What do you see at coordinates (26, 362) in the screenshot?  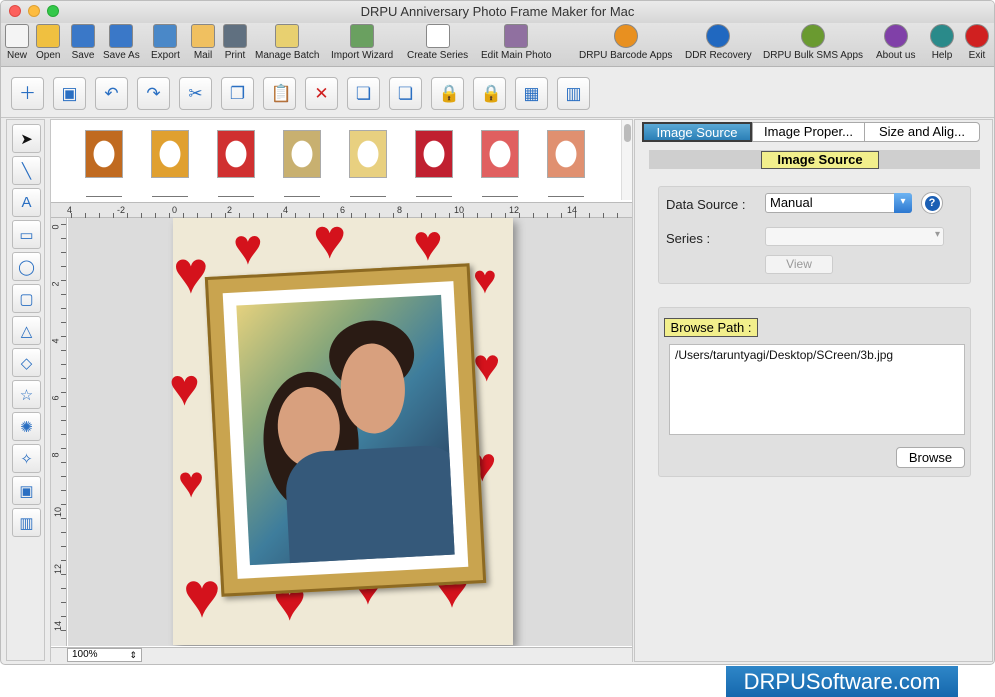 I see `diamond-tool: ◇` at bounding box center [26, 362].